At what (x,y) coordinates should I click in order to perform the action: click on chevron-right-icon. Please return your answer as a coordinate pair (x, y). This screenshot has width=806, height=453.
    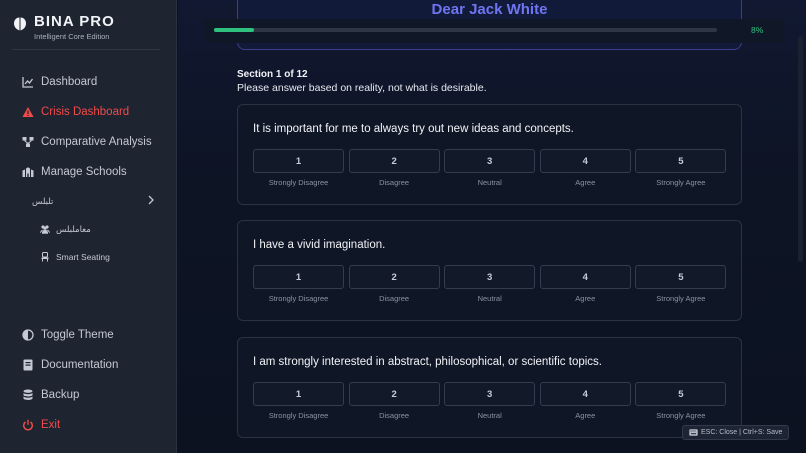
    Looking at the image, I should click on (151, 200).